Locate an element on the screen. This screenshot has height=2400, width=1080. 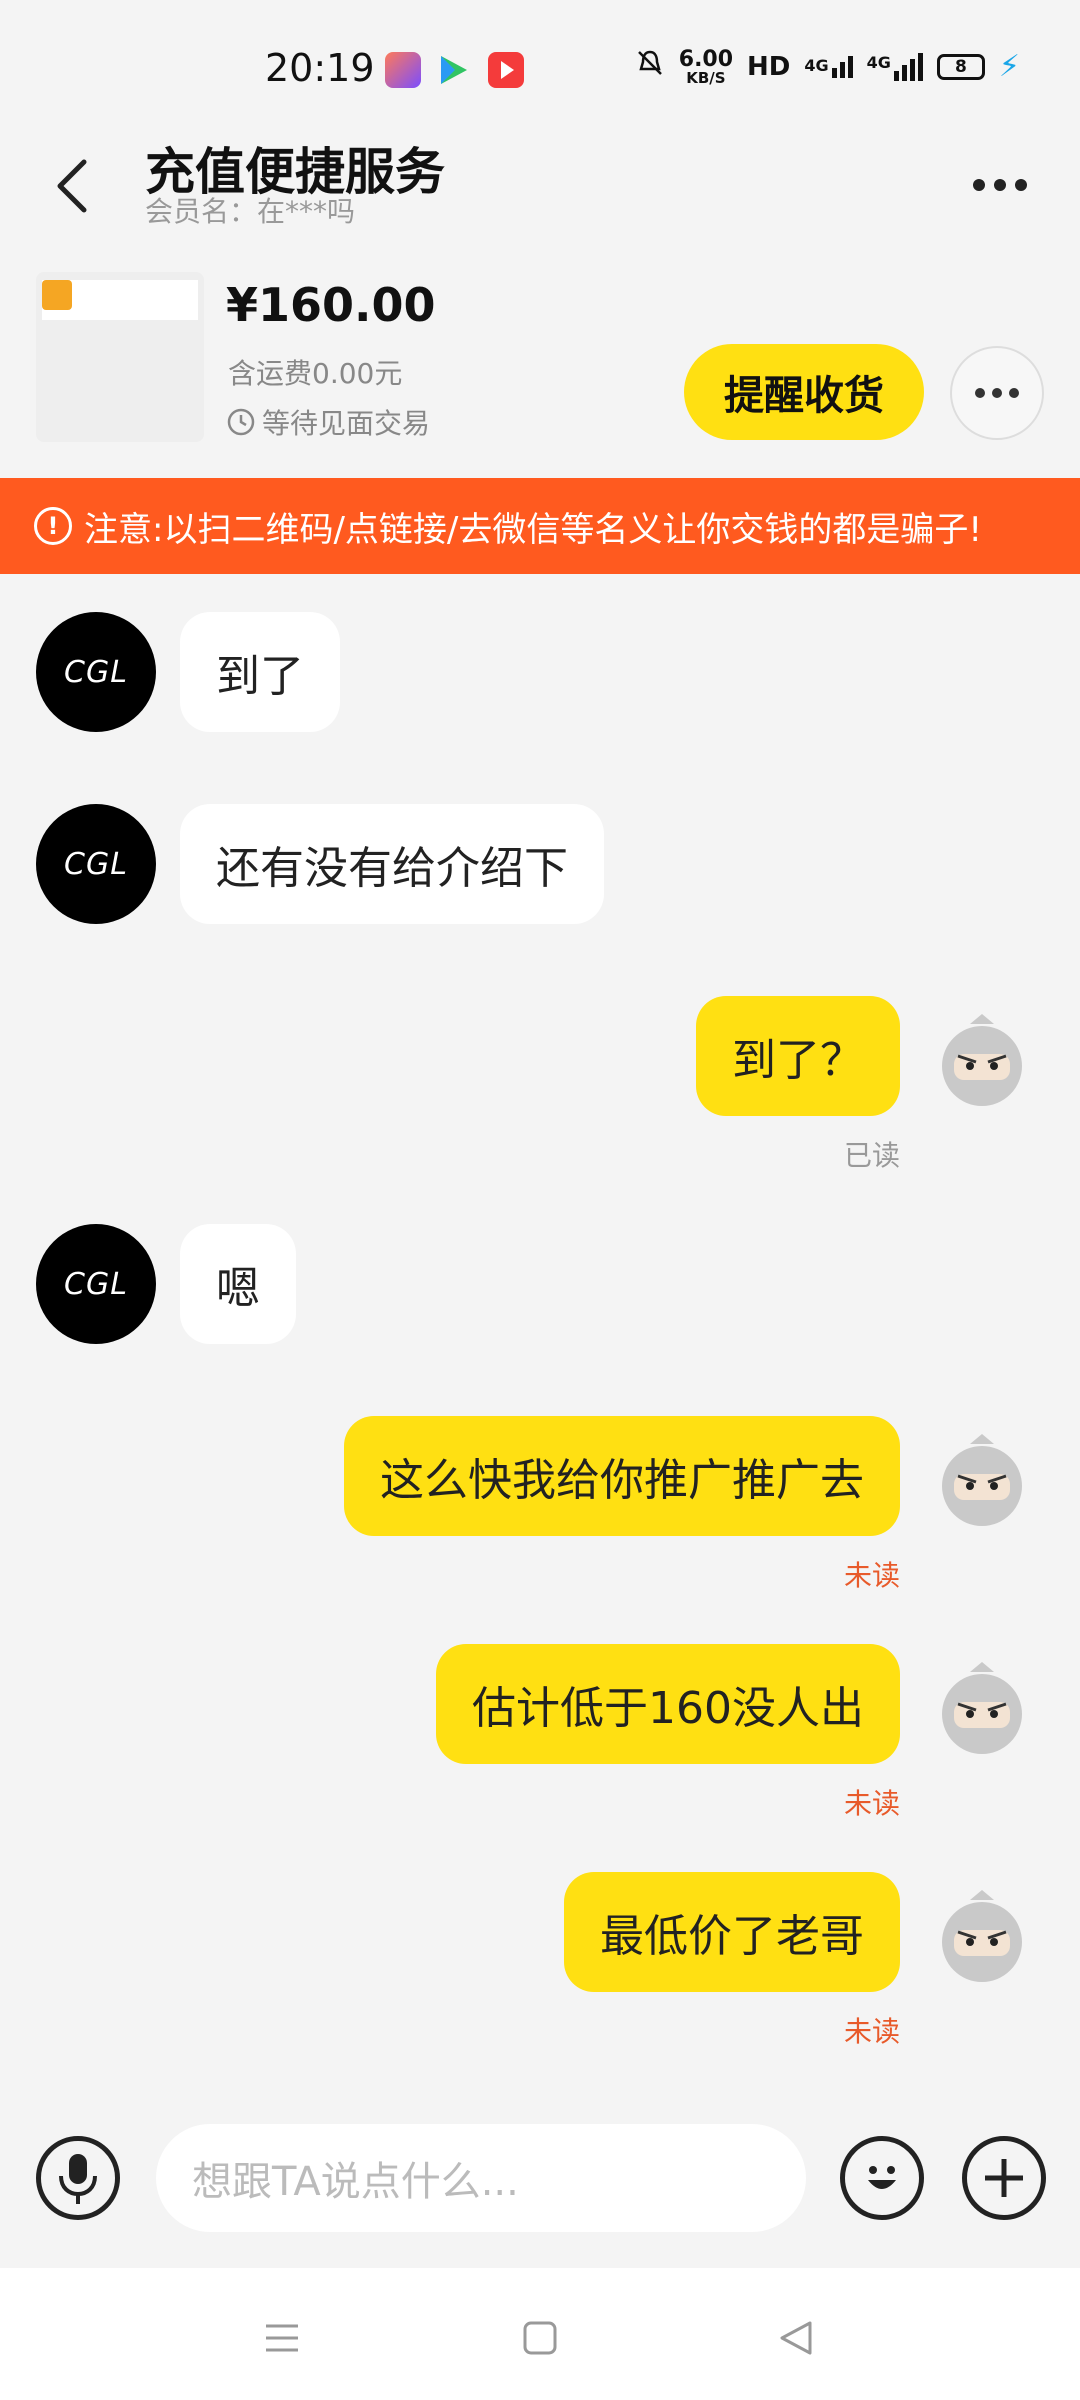
red-app-icon is located at coordinates (506, 70).